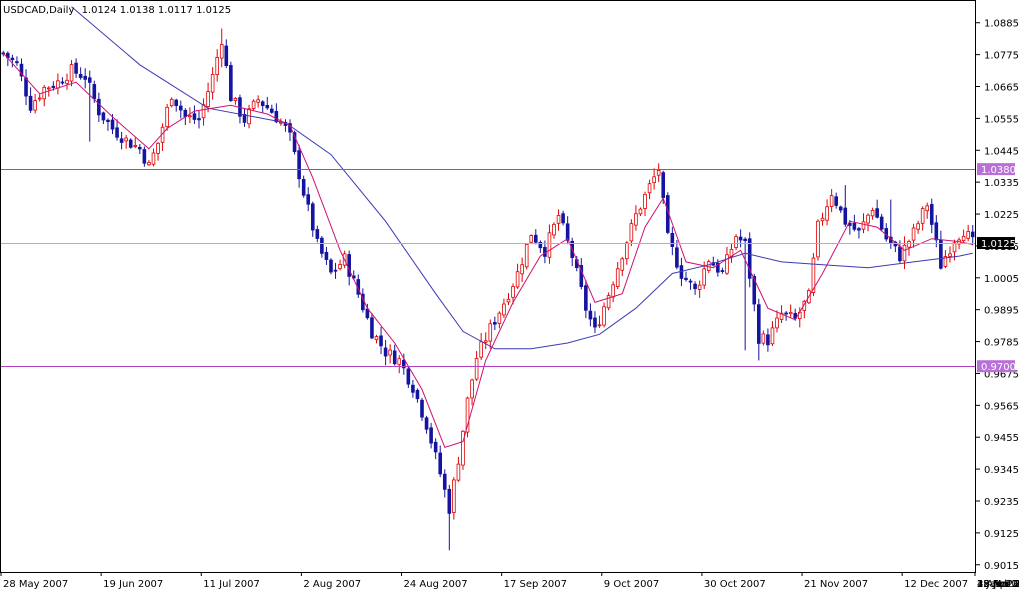  I want to click on y-tick-label: 0.9565, so click(1001, 406).